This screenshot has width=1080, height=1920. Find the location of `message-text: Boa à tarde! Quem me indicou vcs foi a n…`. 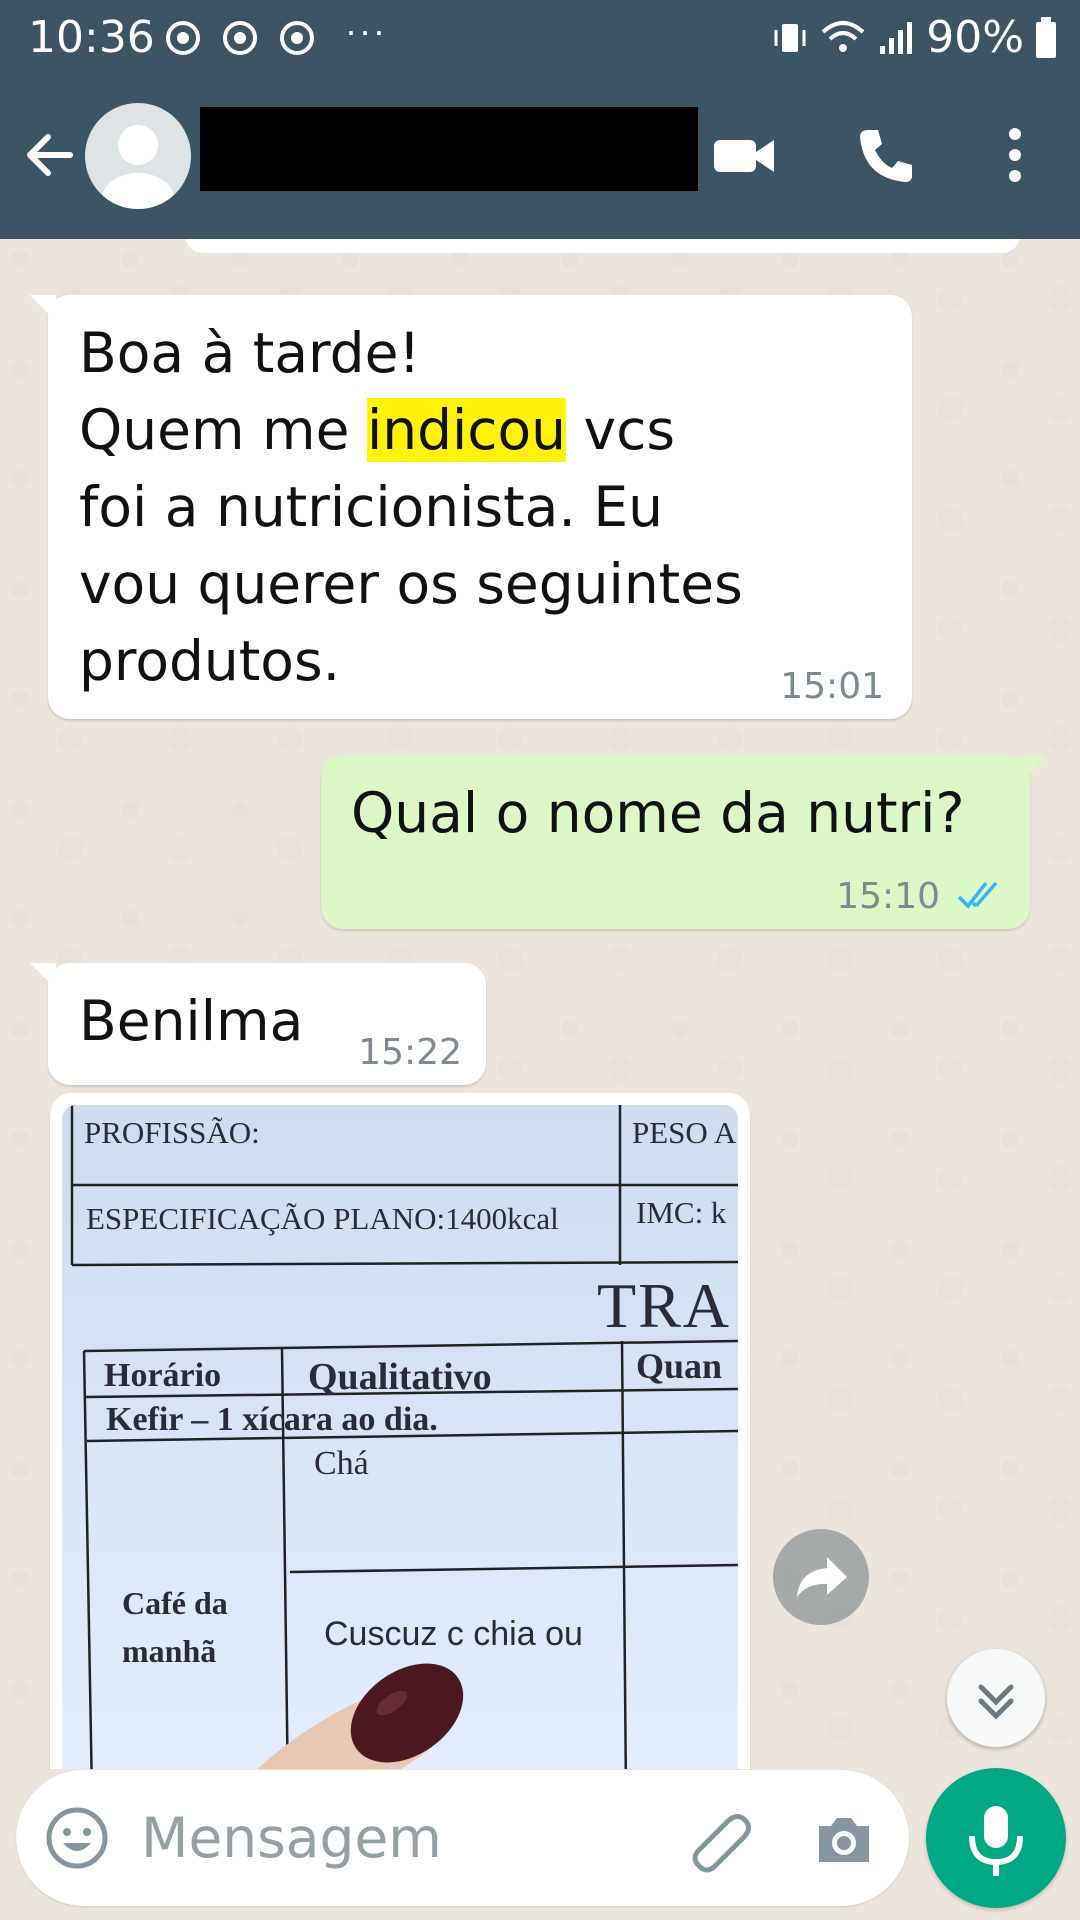

message-text: Boa à tarde! Quem me indicou vcs foi a n… is located at coordinates (411, 507).